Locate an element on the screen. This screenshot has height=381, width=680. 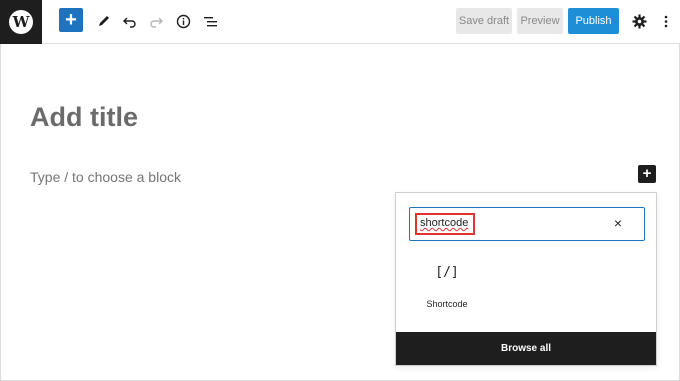
preview-button: Preview is located at coordinates (540, 21).